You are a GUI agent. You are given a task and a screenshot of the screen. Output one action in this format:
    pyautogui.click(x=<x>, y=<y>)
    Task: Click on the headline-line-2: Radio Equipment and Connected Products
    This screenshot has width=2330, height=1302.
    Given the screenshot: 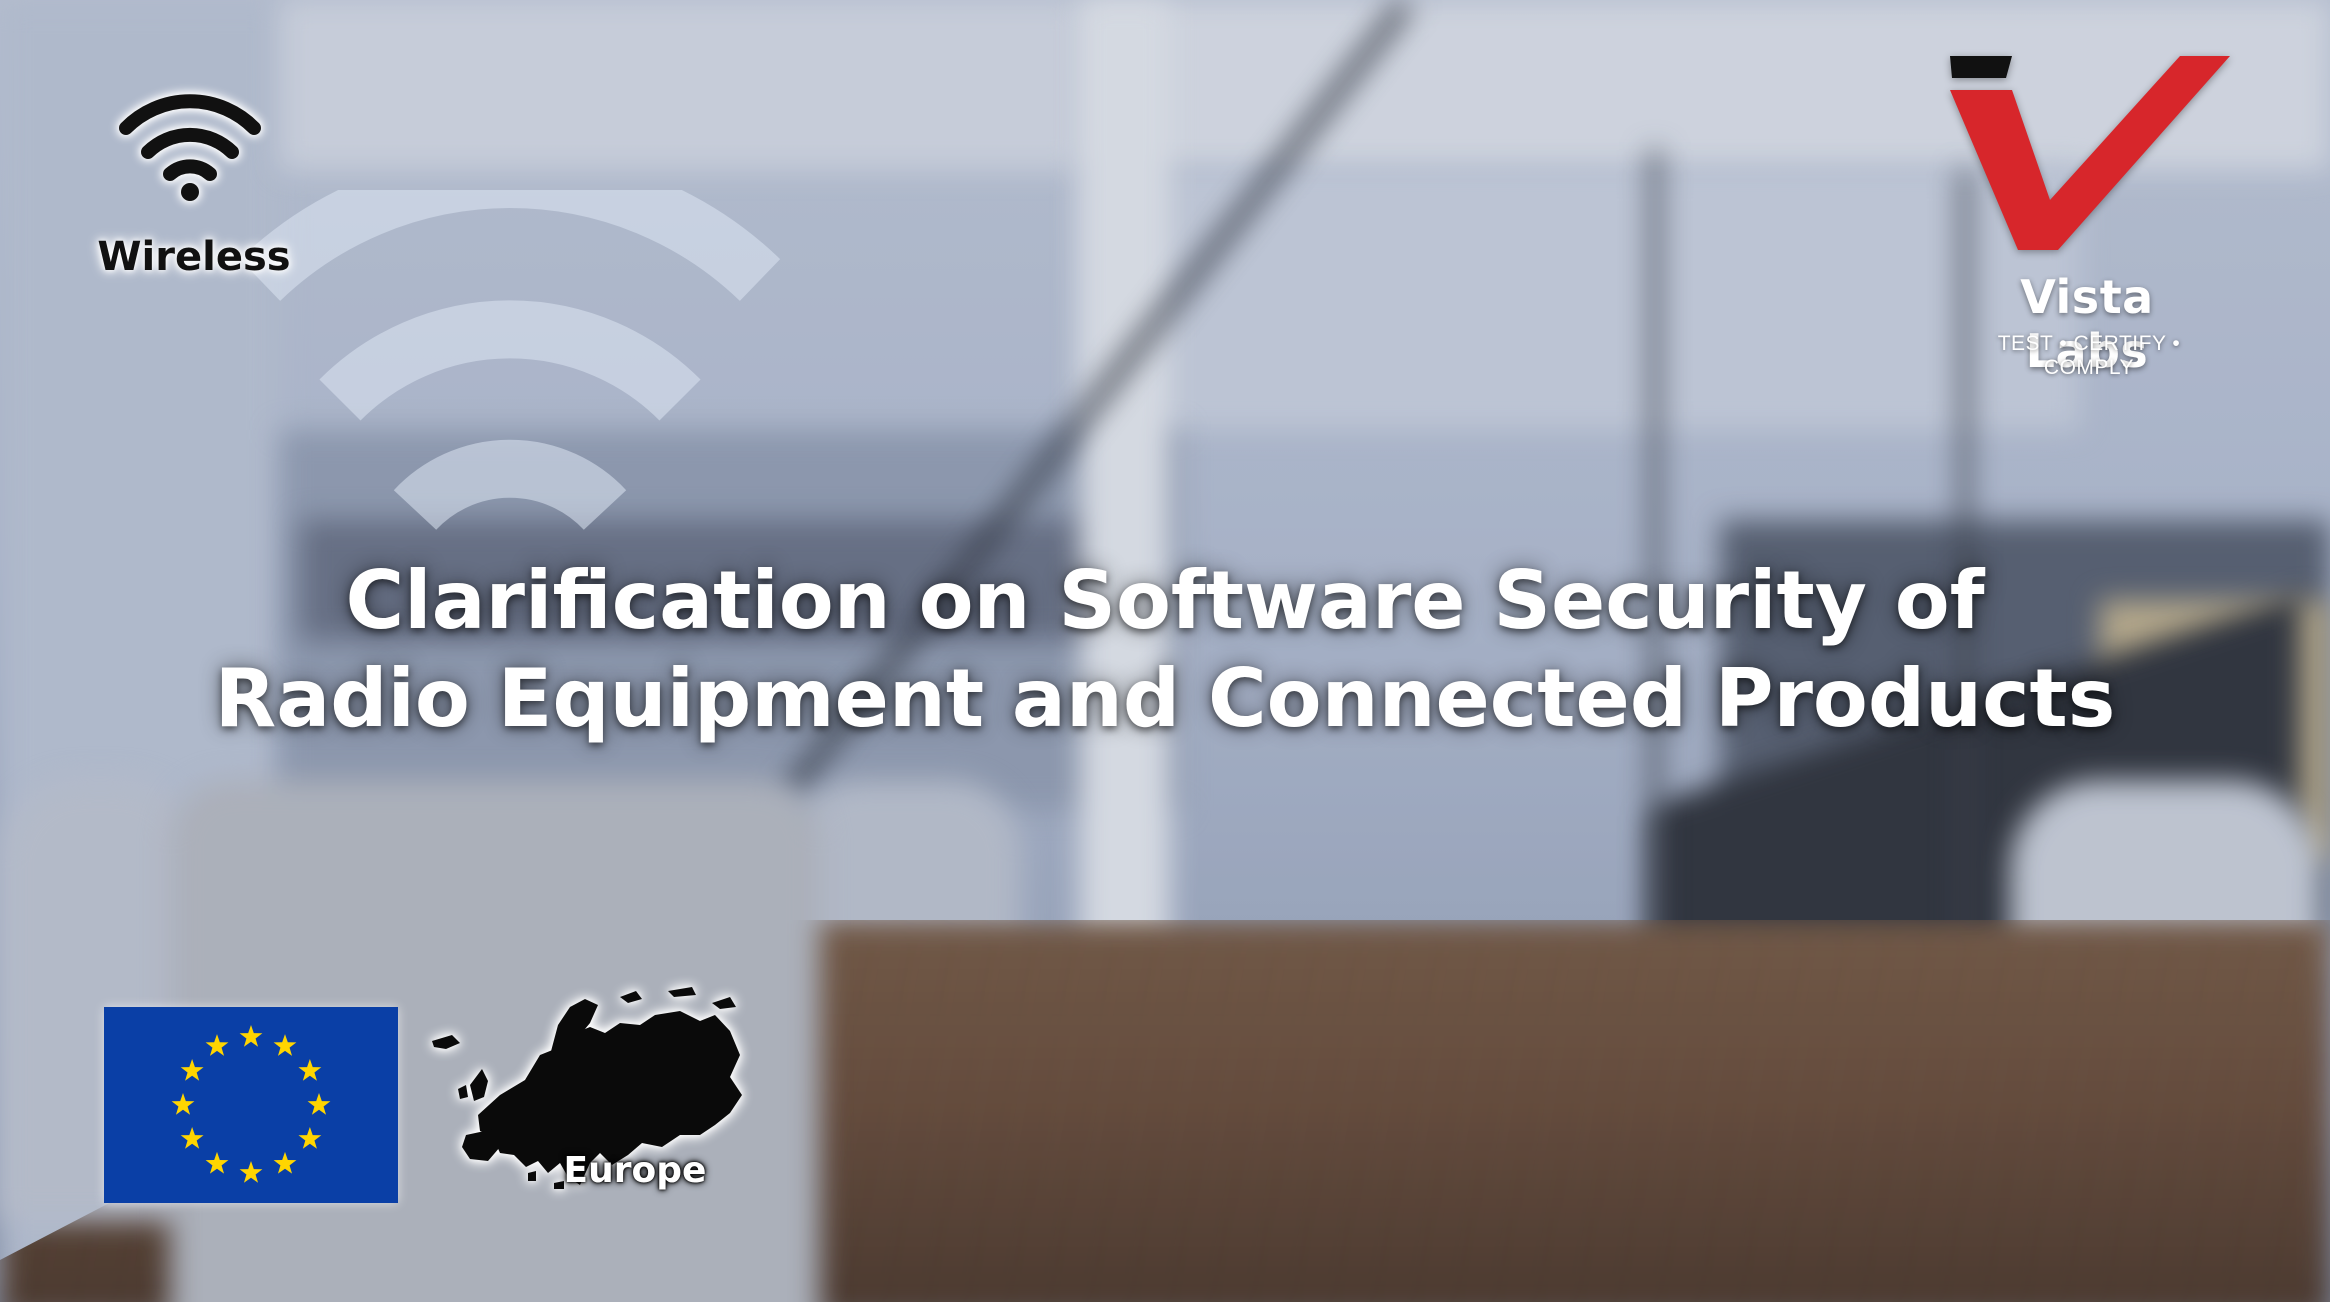 What is the action you would take?
    pyautogui.click(x=1165, y=698)
    